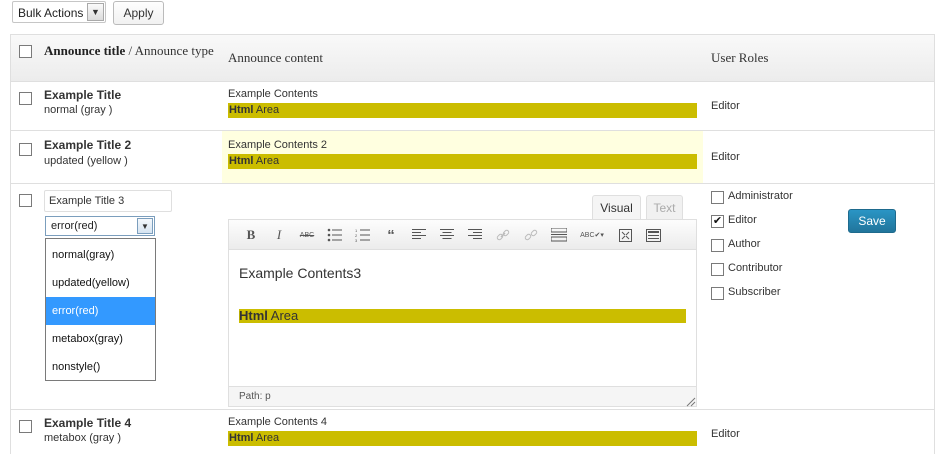  Describe the element at coordinates (279, 235) in the screenshot. I see `italic-icon: I` at that location.